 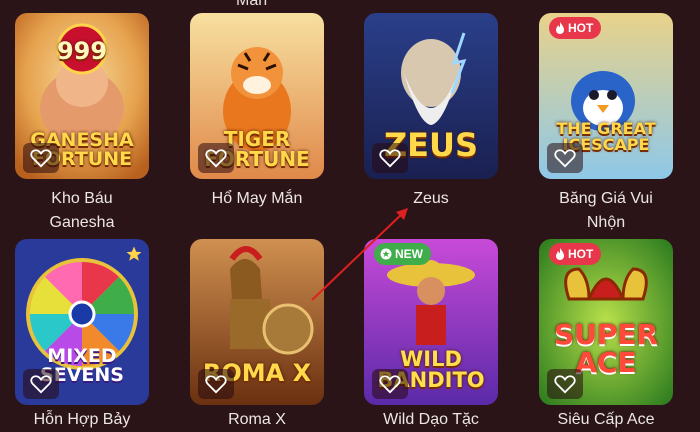 What do you see at coordinates (386, 254) in the screenshot?
I see `star-badge-icon` at bounding box center [386, 254].